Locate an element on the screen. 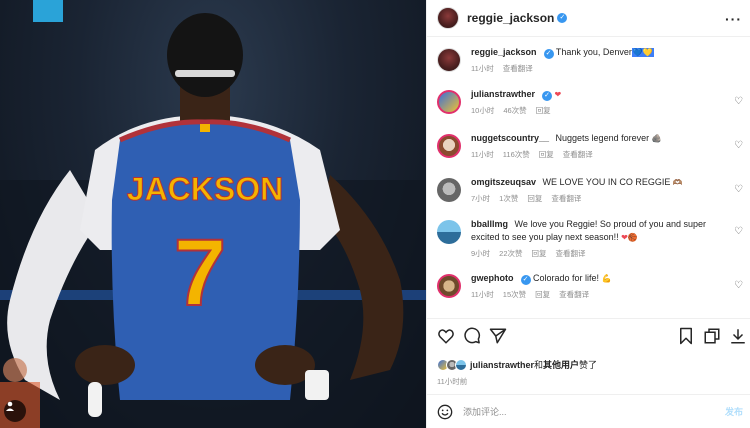 This screenshot has height=428, width=750. comment-username: bballlmg is located at coordinates (489, 224).